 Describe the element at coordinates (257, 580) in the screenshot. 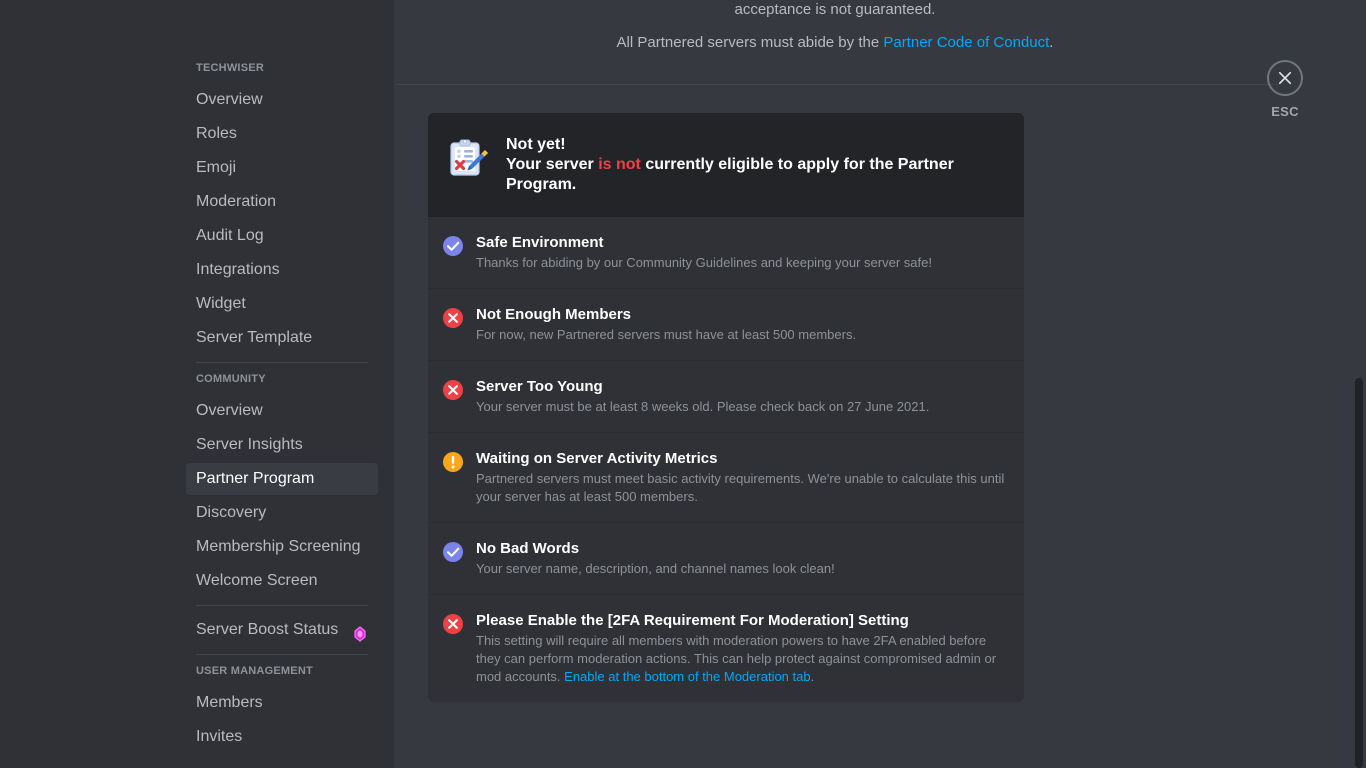

I see `sidebar-item-label: Welcome Screen` at that location.